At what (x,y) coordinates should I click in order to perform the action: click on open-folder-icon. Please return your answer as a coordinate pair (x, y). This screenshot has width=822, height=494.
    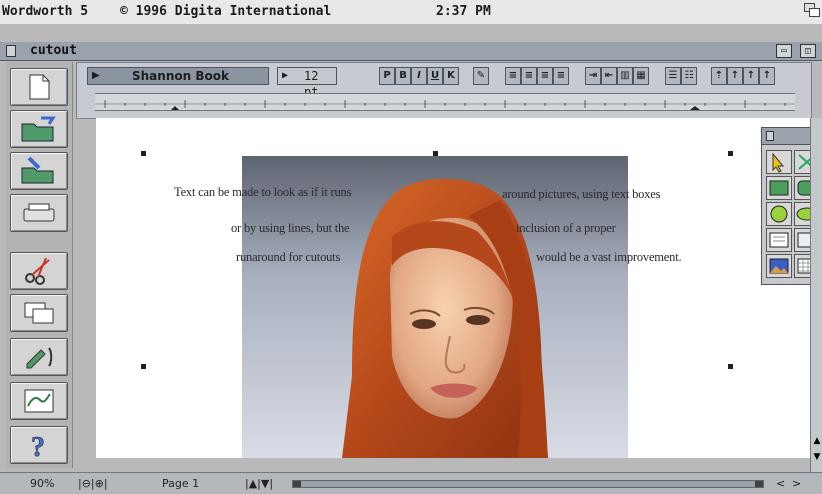
    Looking at the image, I should click on (39, 129).